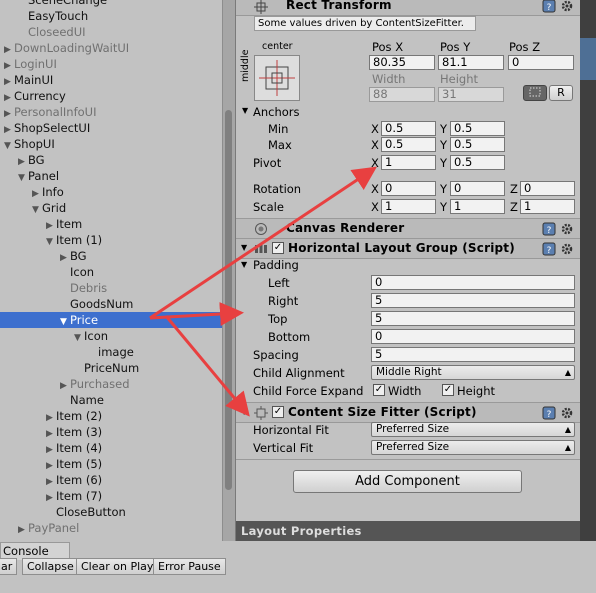  What do you see at coordinates (111, 192) in the screenshot?
I see `hierarchy-item: ▶ Info` at bounding box center [111, 192].